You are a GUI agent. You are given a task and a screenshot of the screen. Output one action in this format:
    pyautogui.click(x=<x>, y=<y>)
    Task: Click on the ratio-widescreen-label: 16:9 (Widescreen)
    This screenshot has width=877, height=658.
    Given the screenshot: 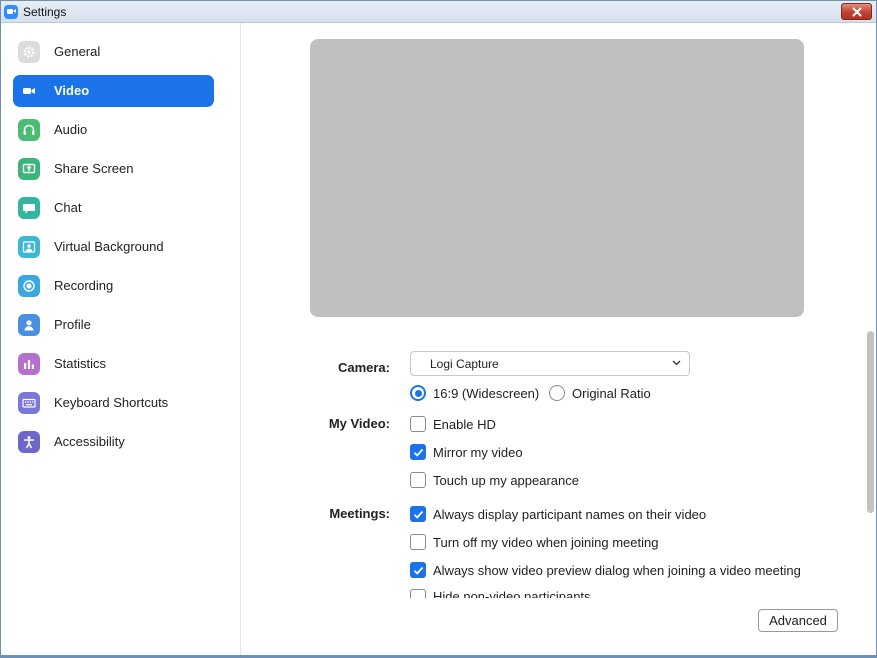 What is the action you would take?
    pyautogui.click(x=486, y=393)
    